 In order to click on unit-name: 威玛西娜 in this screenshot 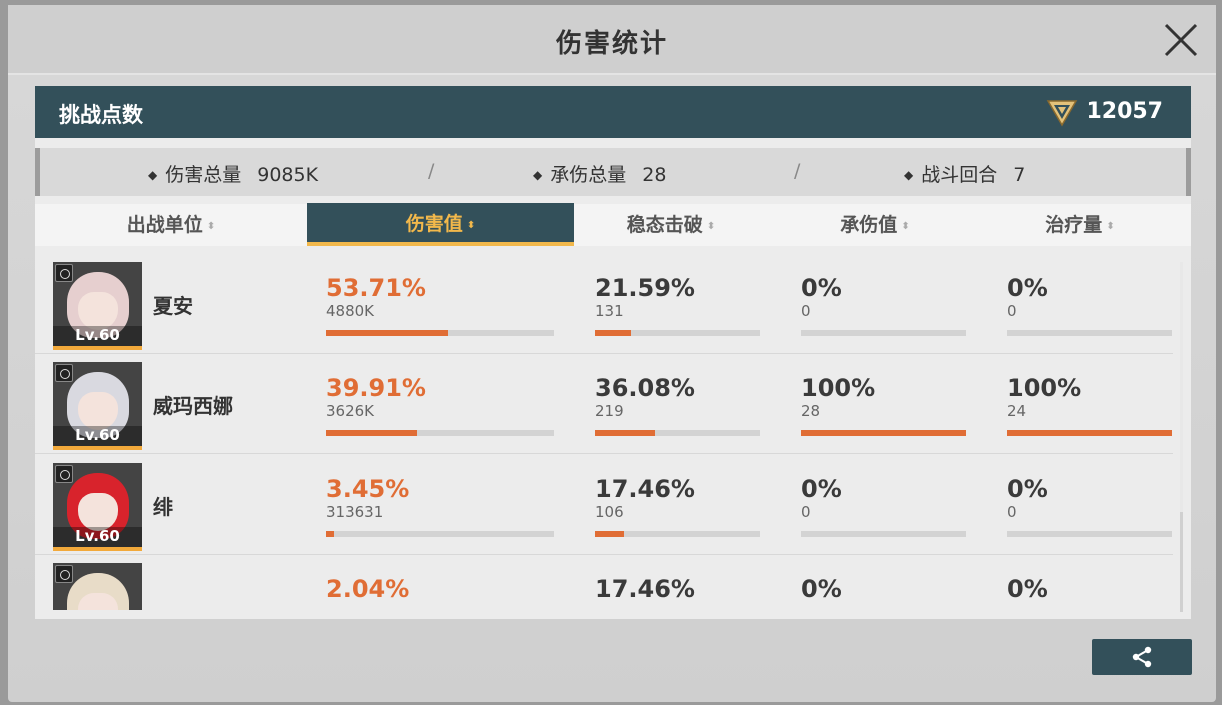, I will do `click(193, 406)`.